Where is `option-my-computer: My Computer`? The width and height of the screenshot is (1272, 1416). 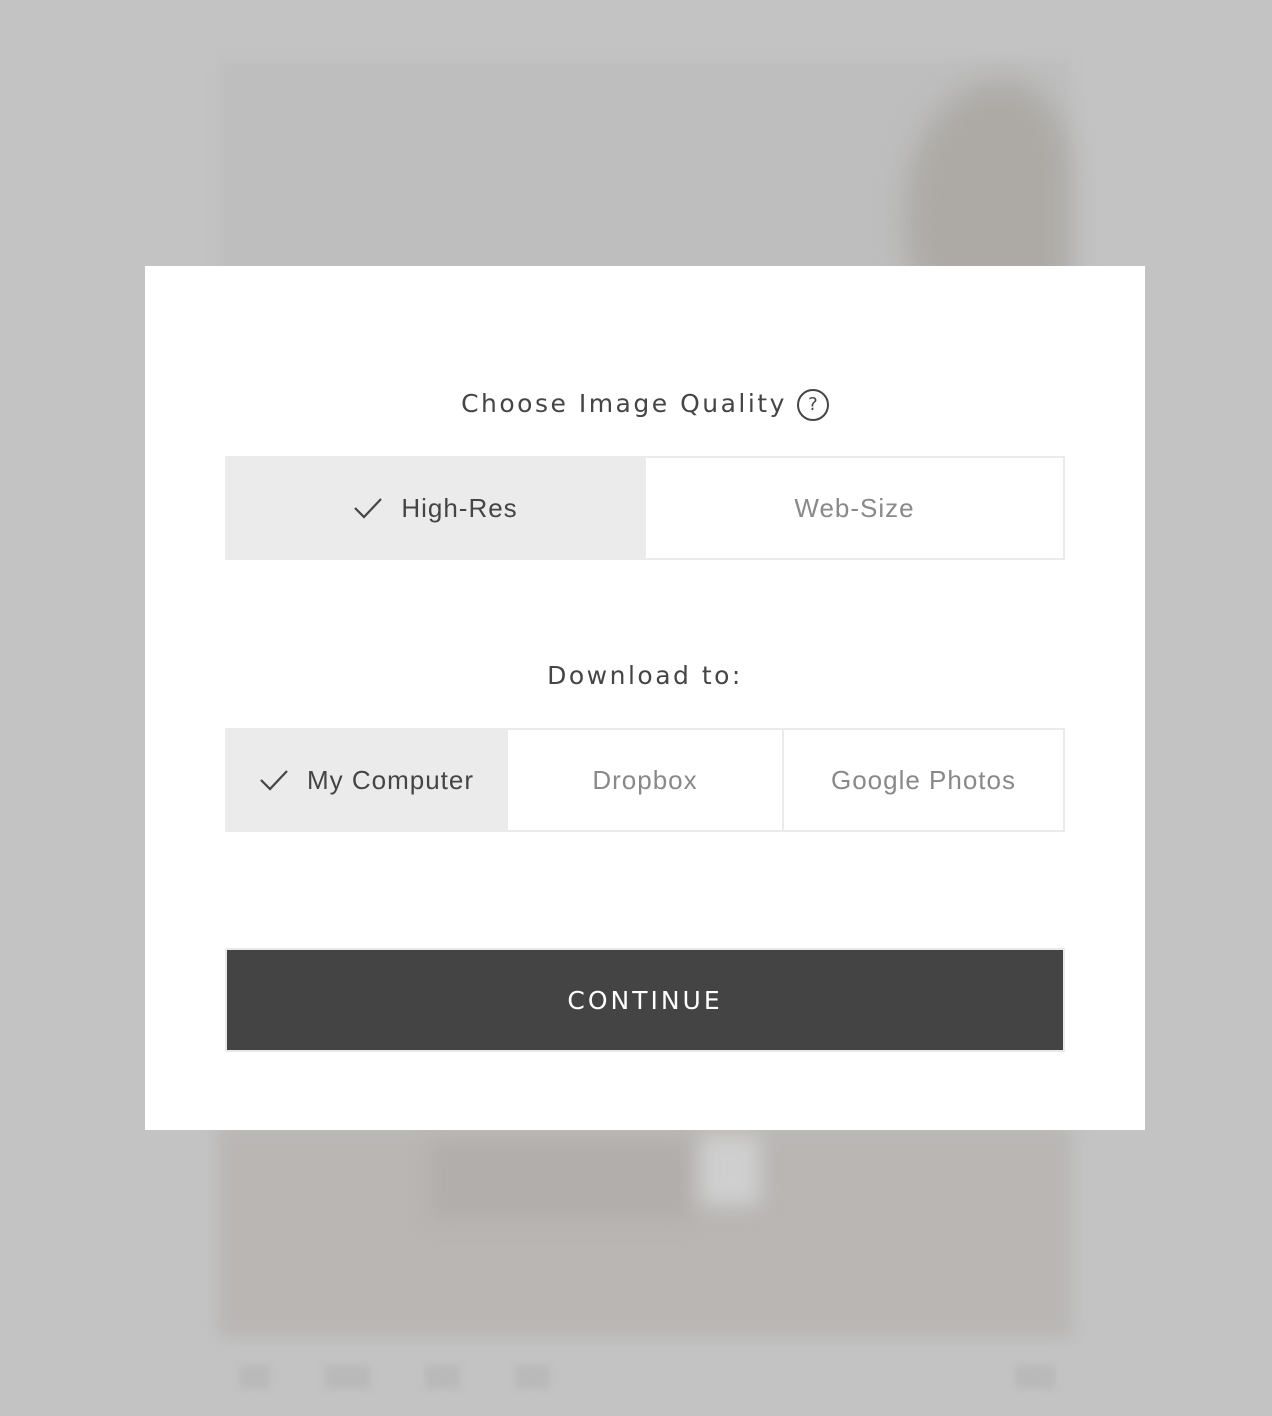
option-my-computer: My Computer is located at coordinates (366, 780).